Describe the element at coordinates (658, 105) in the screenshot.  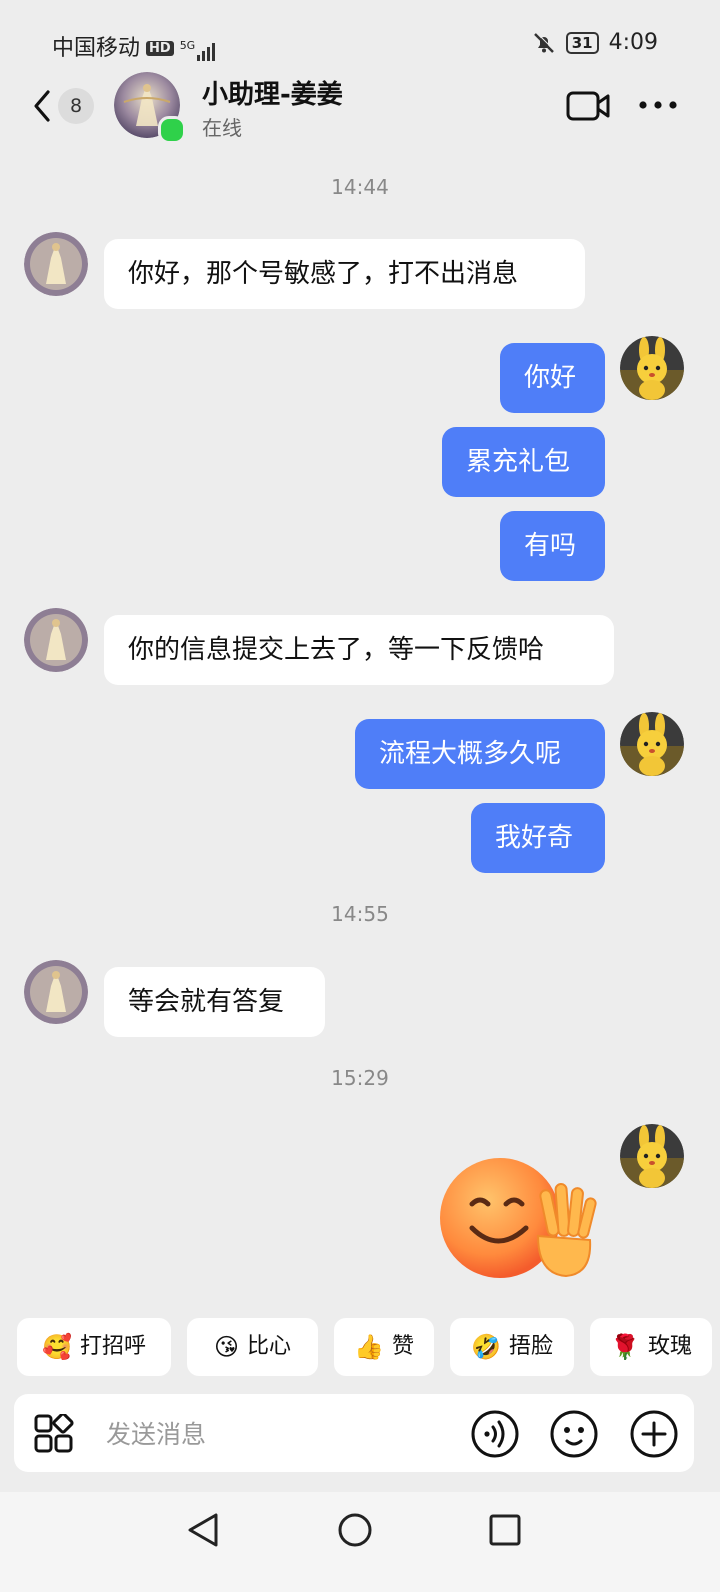
I see `more-options-icon` at that location.